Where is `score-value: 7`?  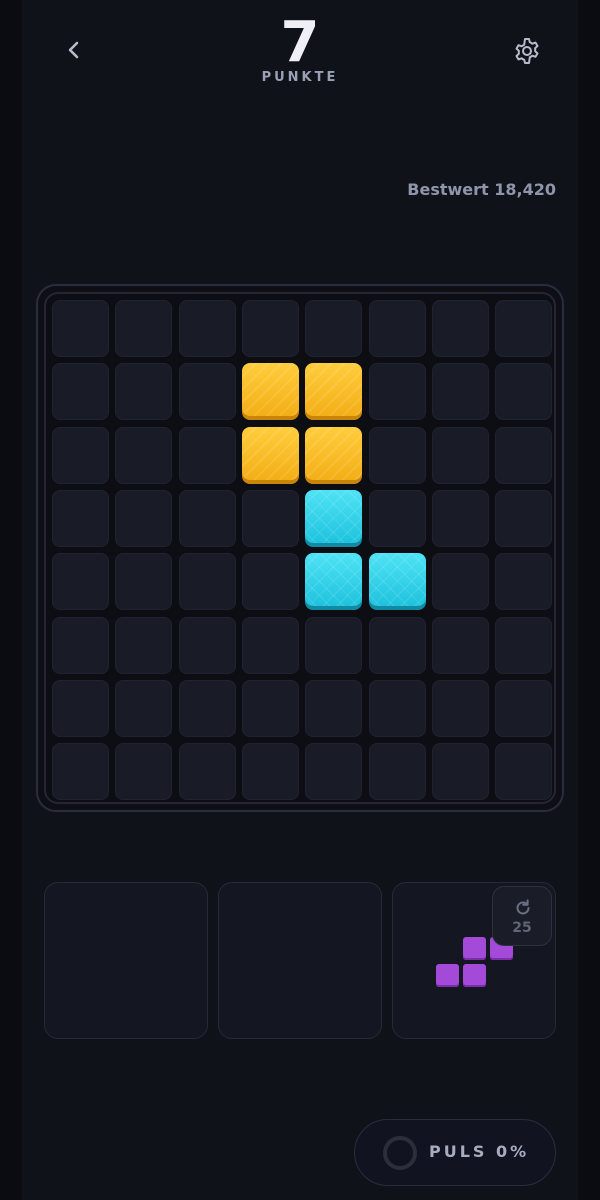
score-value: 7 is located at coordinates (300, 42).